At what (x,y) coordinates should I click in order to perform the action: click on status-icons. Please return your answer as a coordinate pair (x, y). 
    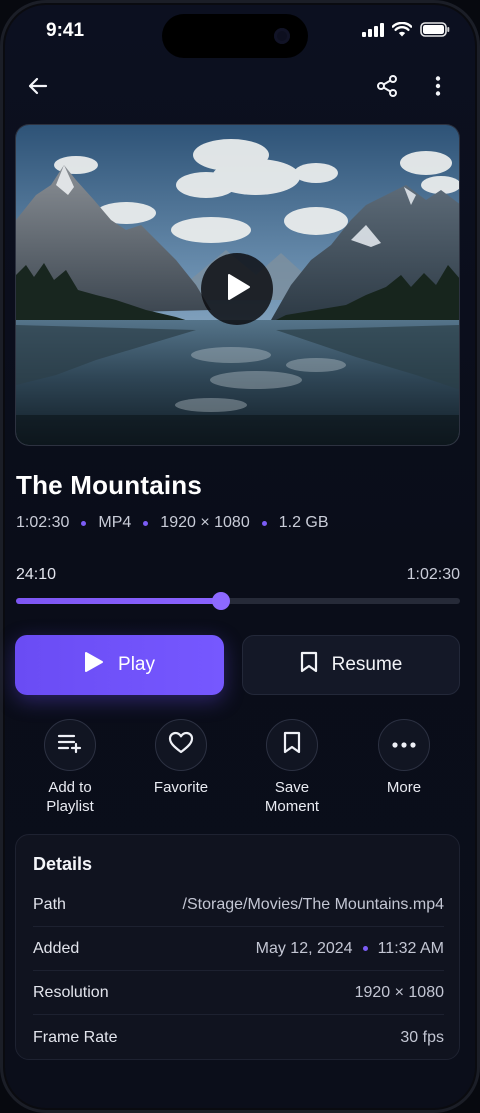
    Looking at the image, I should click on (406, 29).